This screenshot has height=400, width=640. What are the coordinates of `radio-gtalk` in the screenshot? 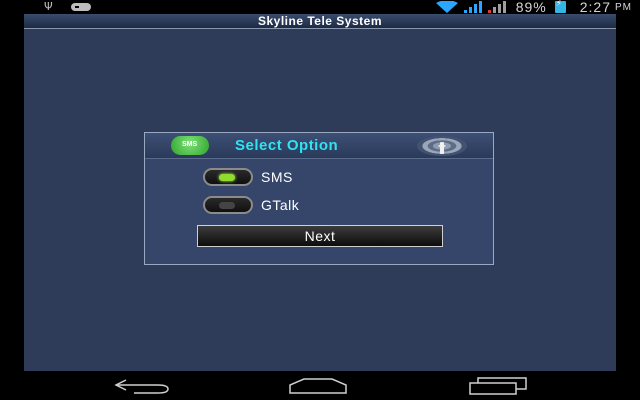 It's located at (228, 205).